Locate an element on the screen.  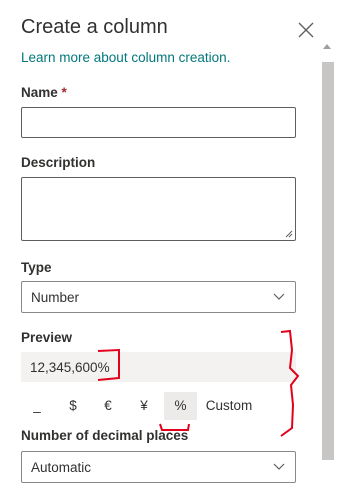
format-button-percent: % is located at coordinates (180, 406).